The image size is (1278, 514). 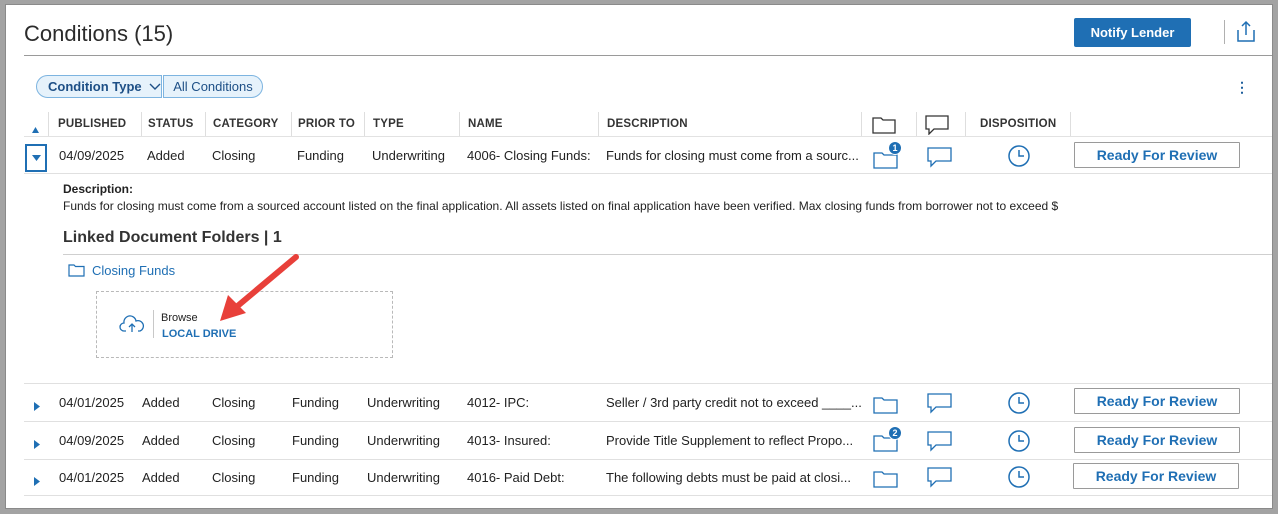 What do you see at coordinates (134, 270) in the screenshot?
I see `folder-name: Closing Funds` at bounding box center [134, 270].